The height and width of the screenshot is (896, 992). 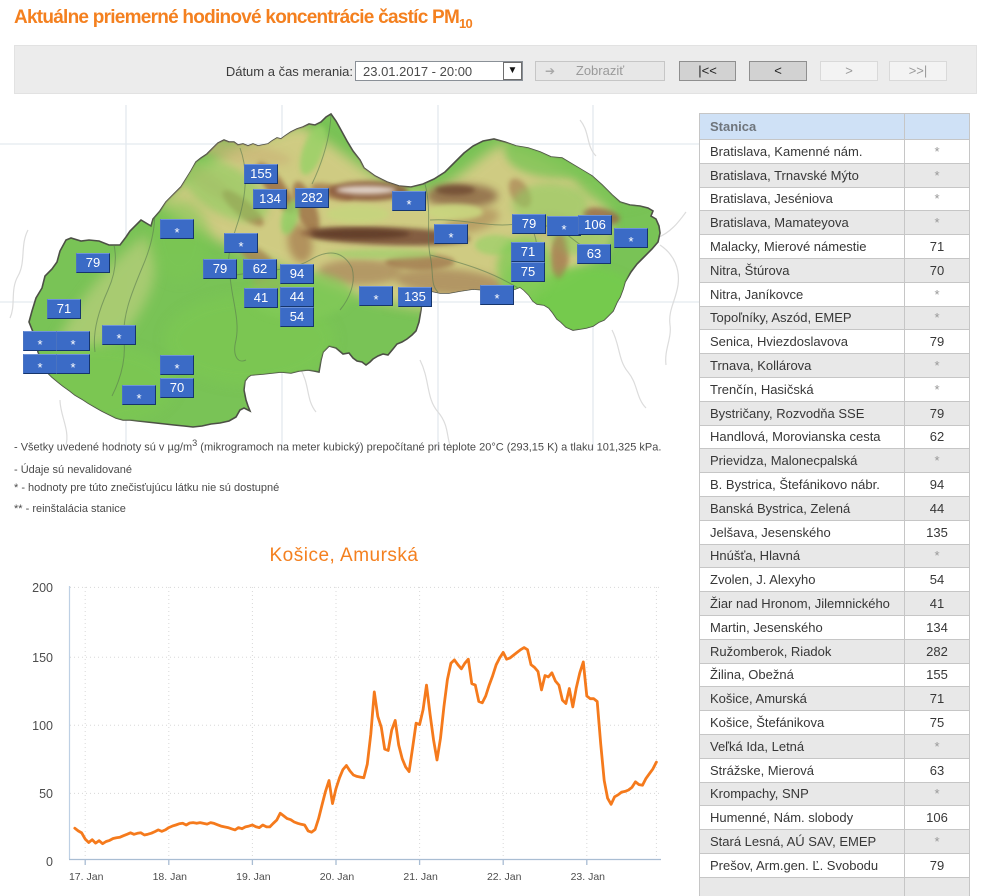 What do you see at coordinates (42, 588) in the screenshot?
I see `svg-text: 200` at bounding box center [42, 588].